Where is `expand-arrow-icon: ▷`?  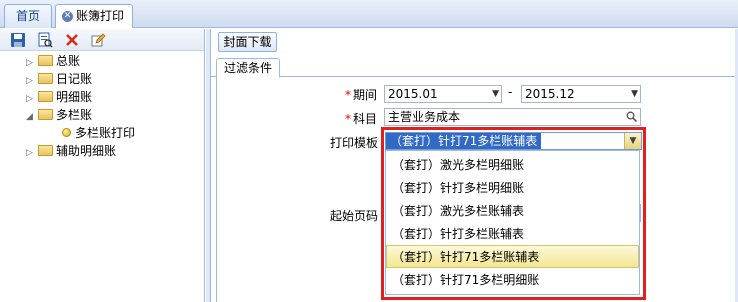
expand-arrow-icon: ▷ is located at coordinates (30, 153).